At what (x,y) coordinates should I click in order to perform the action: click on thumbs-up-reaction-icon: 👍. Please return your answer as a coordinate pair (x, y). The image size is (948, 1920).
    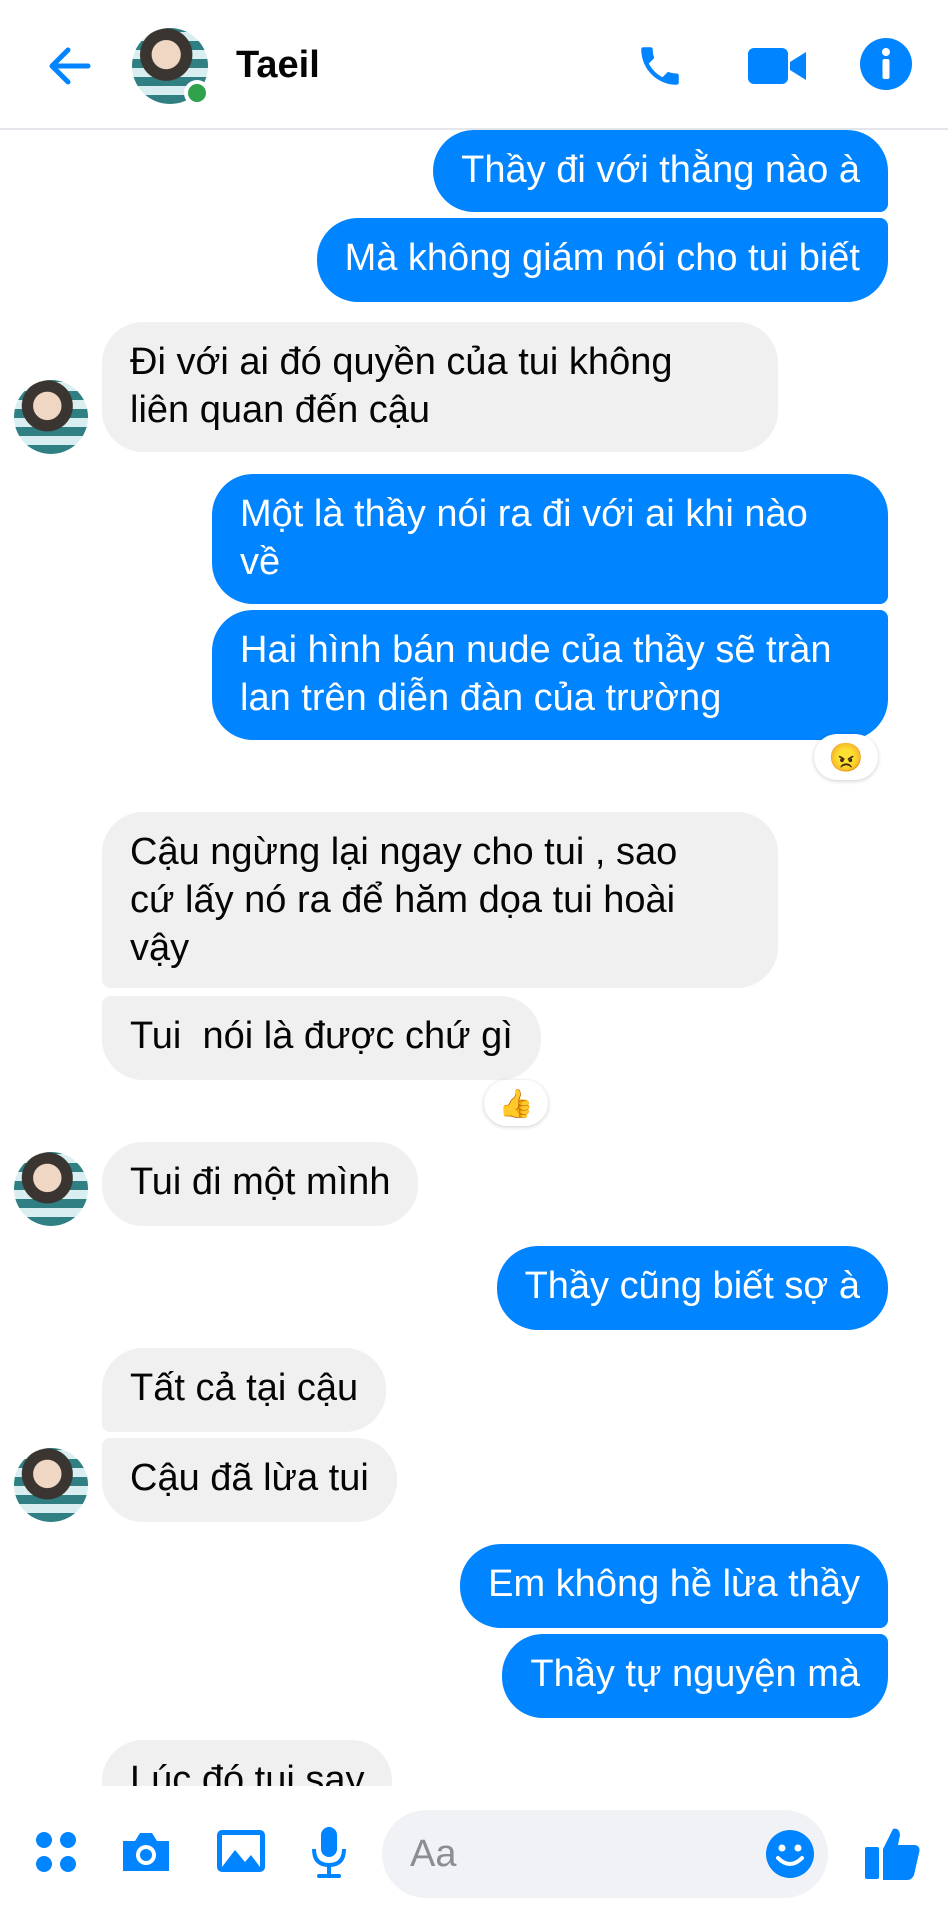
    Looking at the image, I should click on (516, 1103).